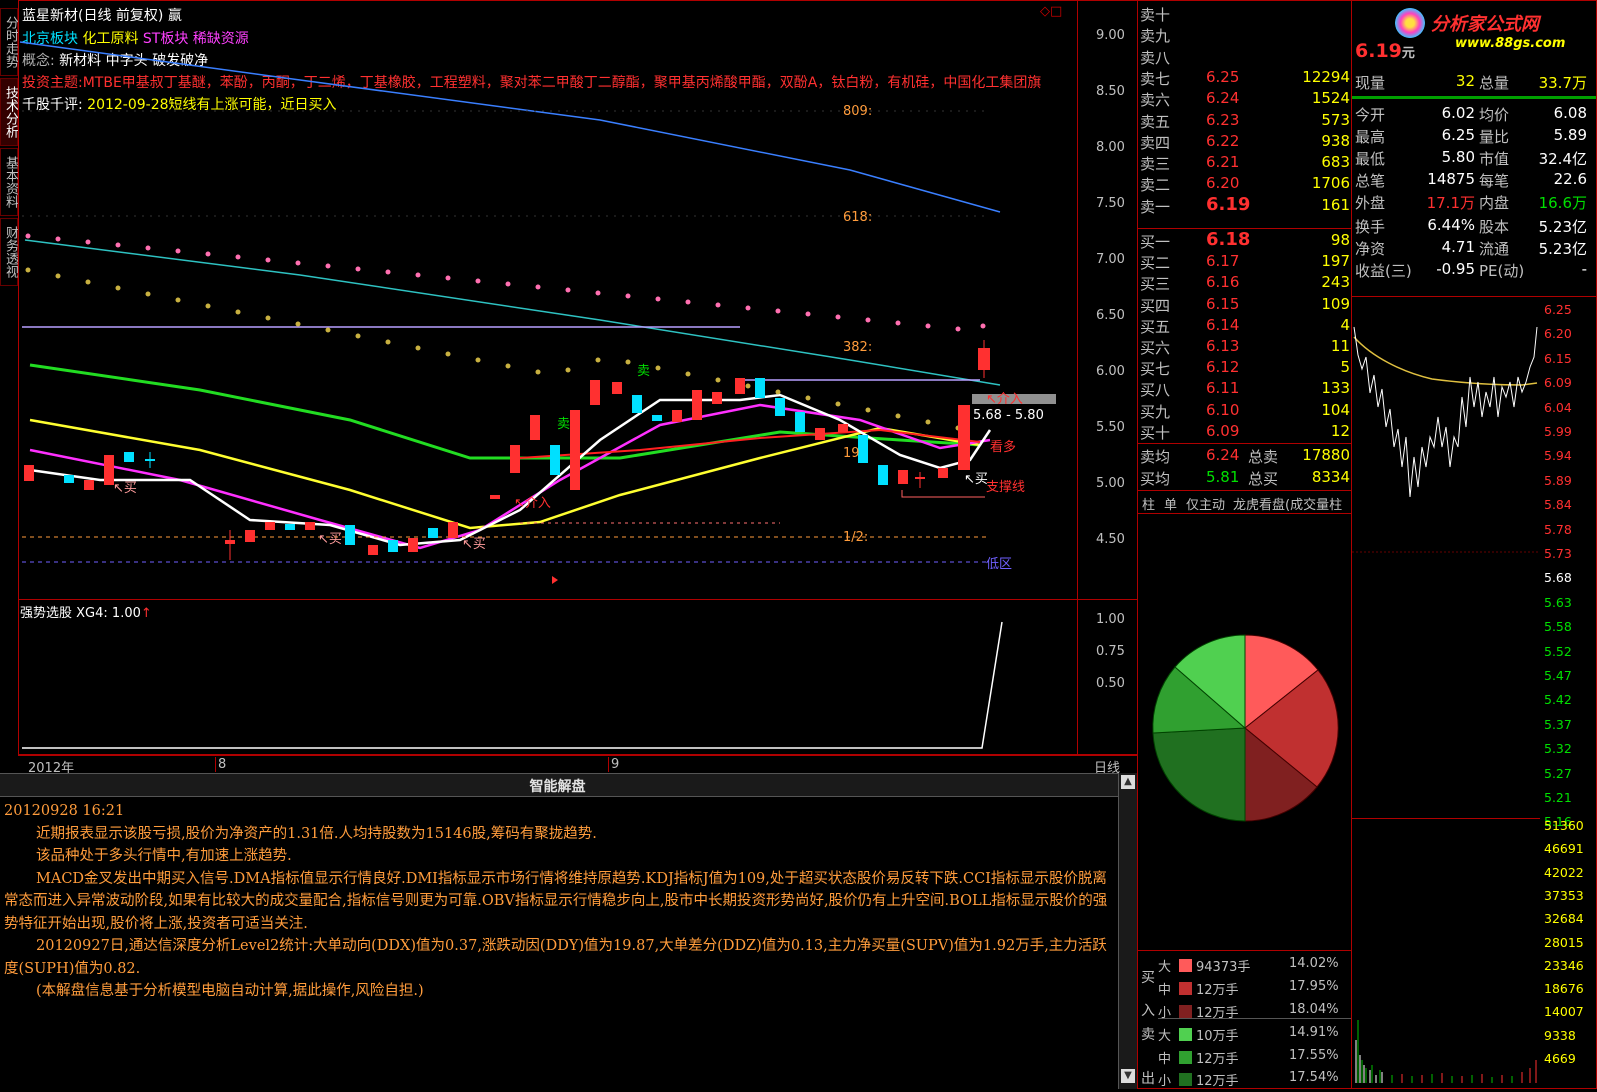 Image resolution: width=1597 pixels, height=1092 pixels. Describe the element at coordinates (1165, 990) in the screenshot. I see `flow-size: 中` at that location.